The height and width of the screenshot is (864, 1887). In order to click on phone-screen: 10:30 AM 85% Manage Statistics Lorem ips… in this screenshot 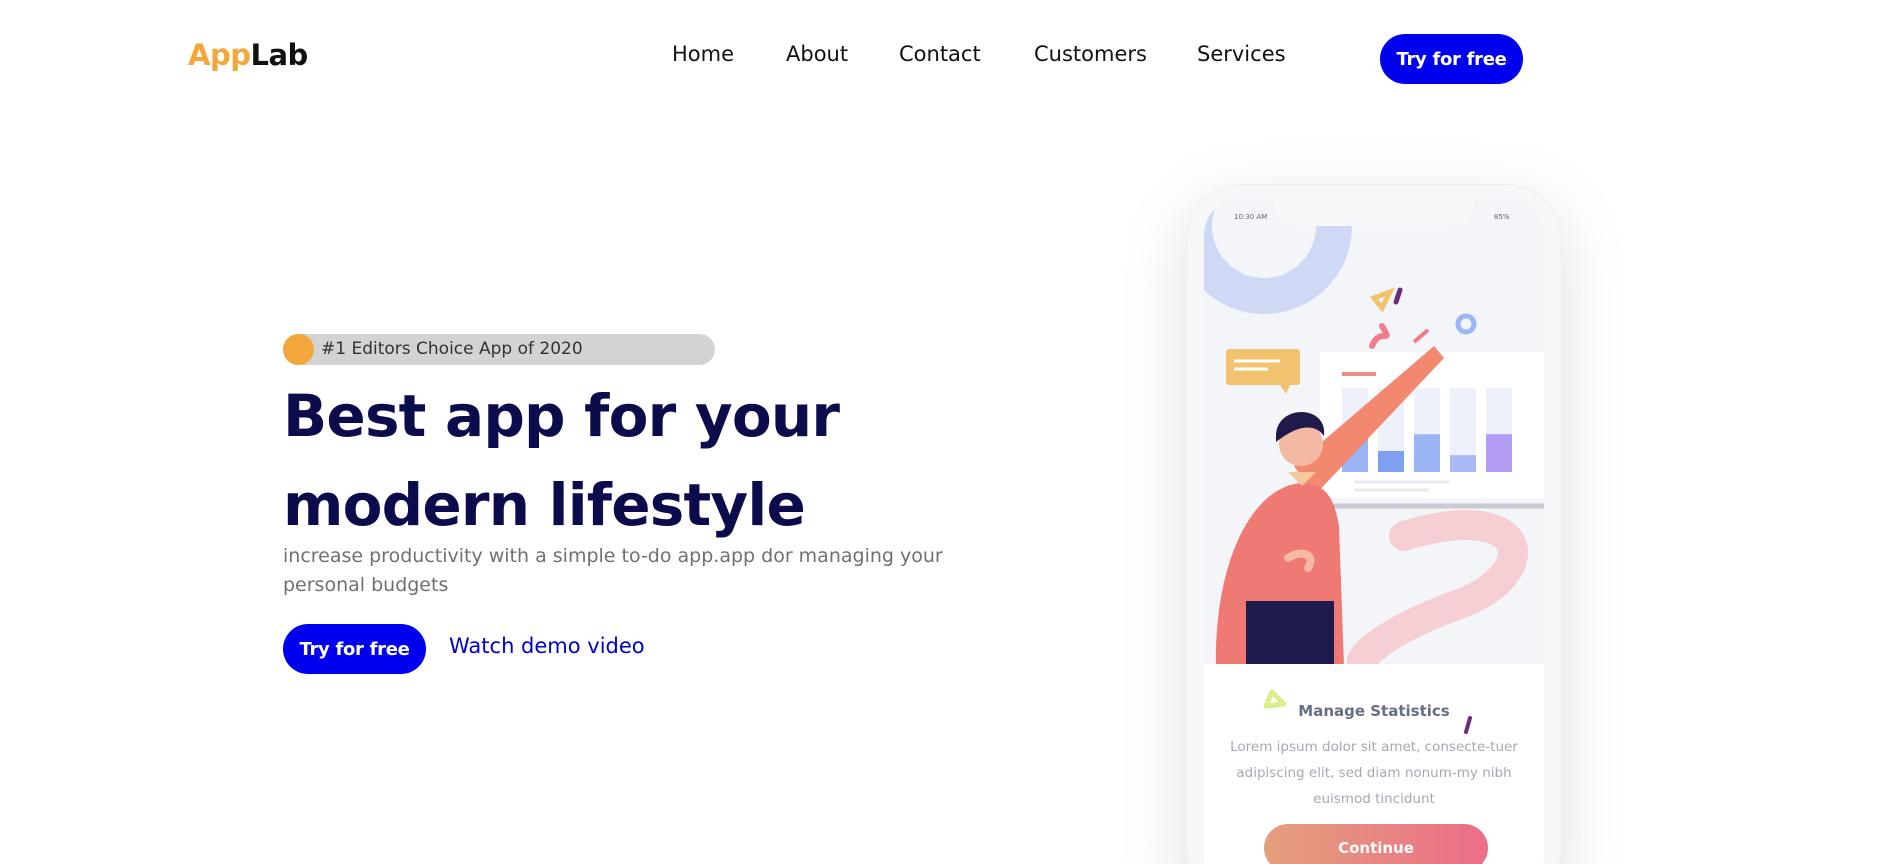, I will do `click(1374, 530)`.